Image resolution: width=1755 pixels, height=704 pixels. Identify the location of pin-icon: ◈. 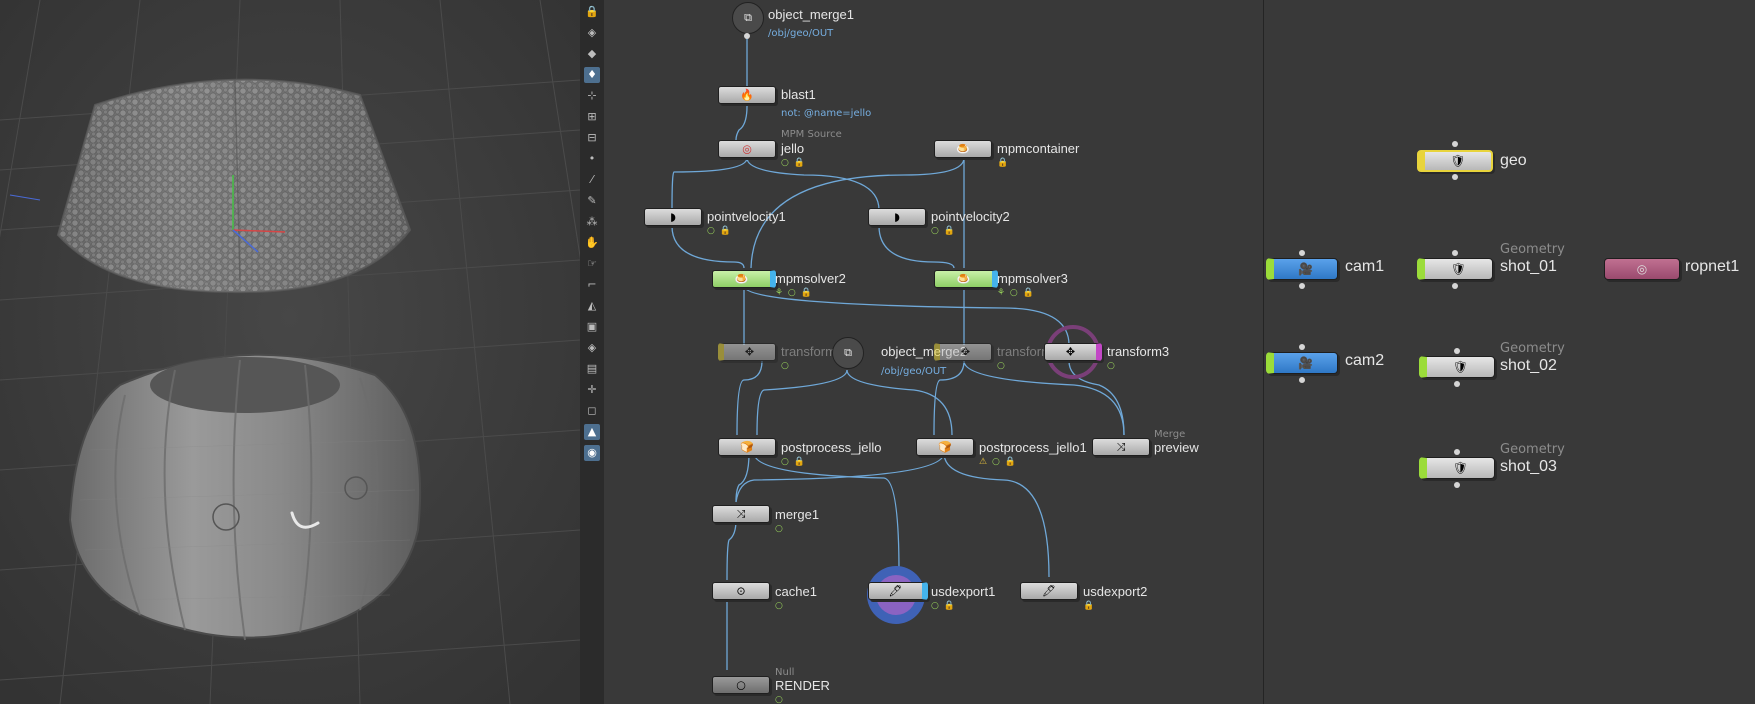
(592, 33).